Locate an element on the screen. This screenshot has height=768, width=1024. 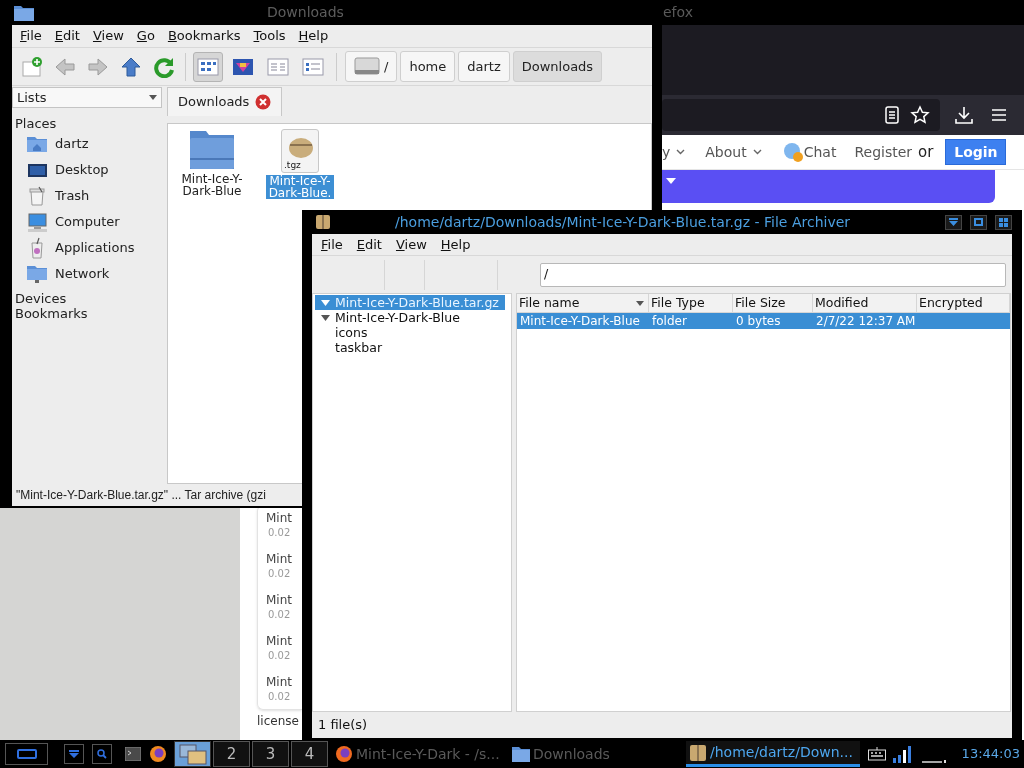
menu-item: Bookmarks is located at coordinates (204, 36).